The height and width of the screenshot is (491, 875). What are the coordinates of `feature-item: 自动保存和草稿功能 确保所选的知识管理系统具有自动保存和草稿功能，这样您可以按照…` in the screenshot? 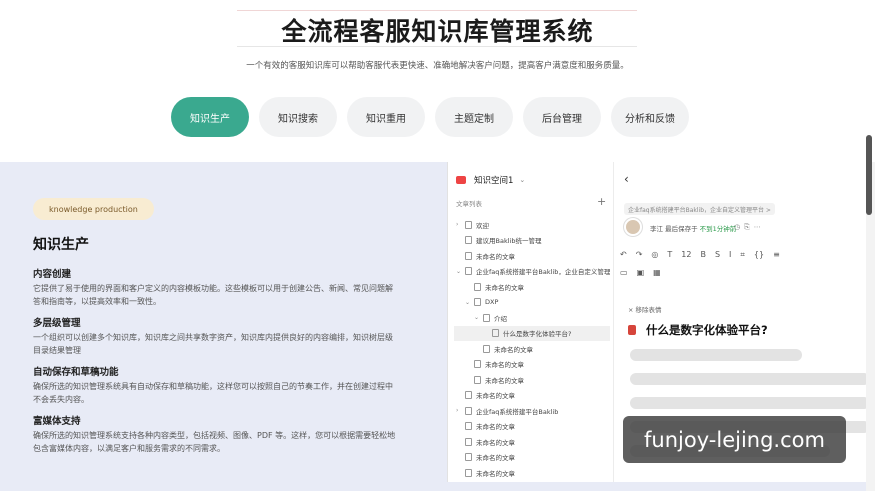 It's located at (215, 385).